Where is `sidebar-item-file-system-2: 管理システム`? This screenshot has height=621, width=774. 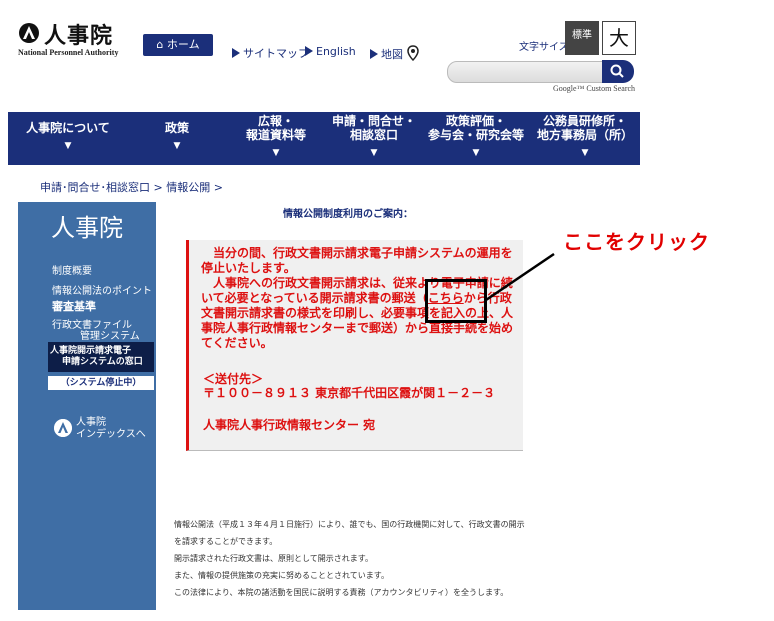
sidebar-item-file-system-2: 管理システム is located at coordinates (110, 334).